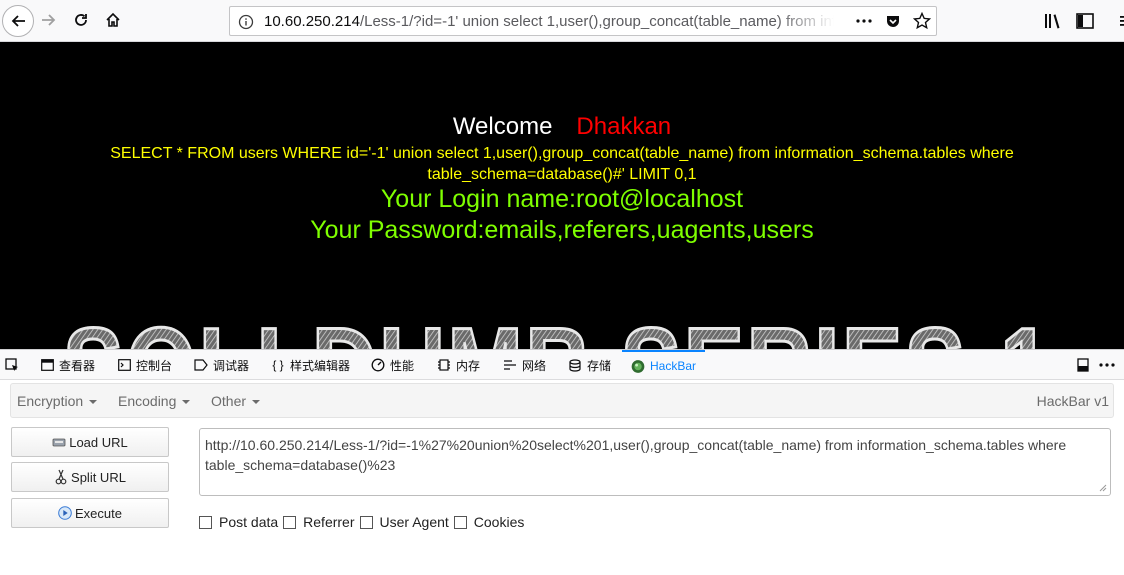 The image size is (1124, 575). I want to click on tab-storage: 存储, so click(589, 365).